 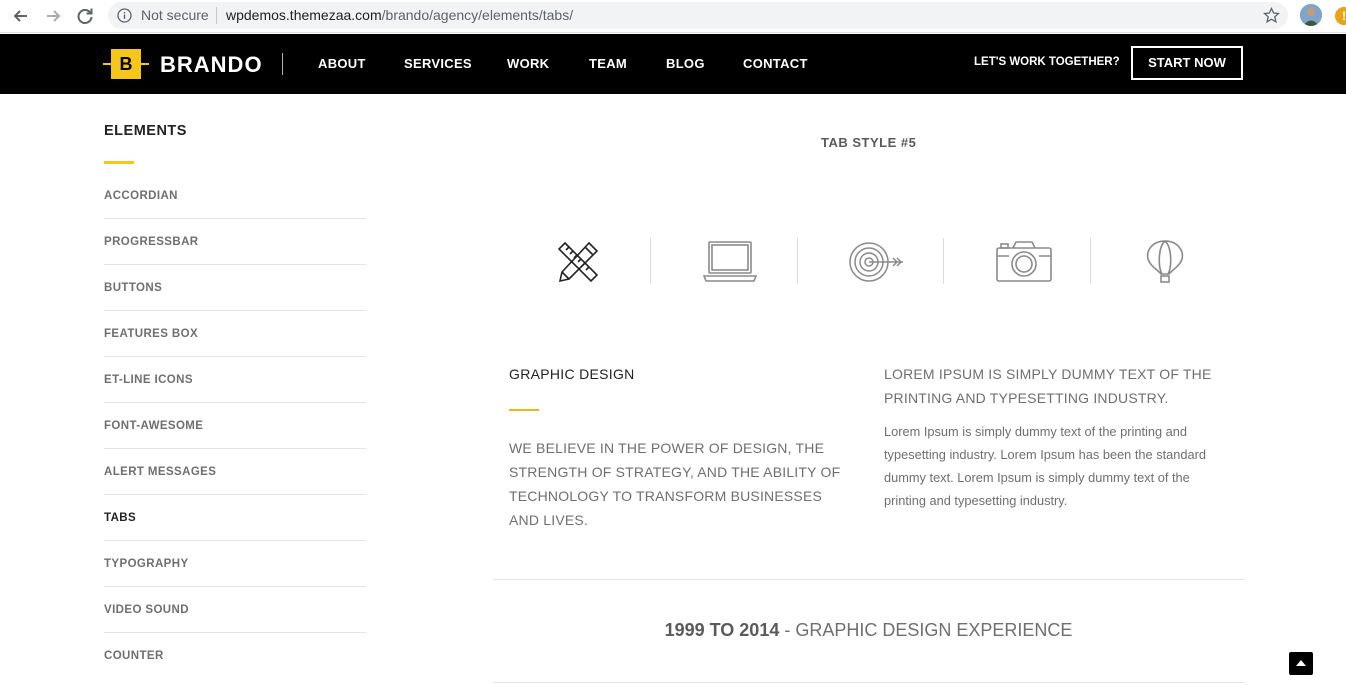 What do you see at coordinates (282, 64) in the screenshot?
I see `logo-divider` at bounding box center [282, 64].